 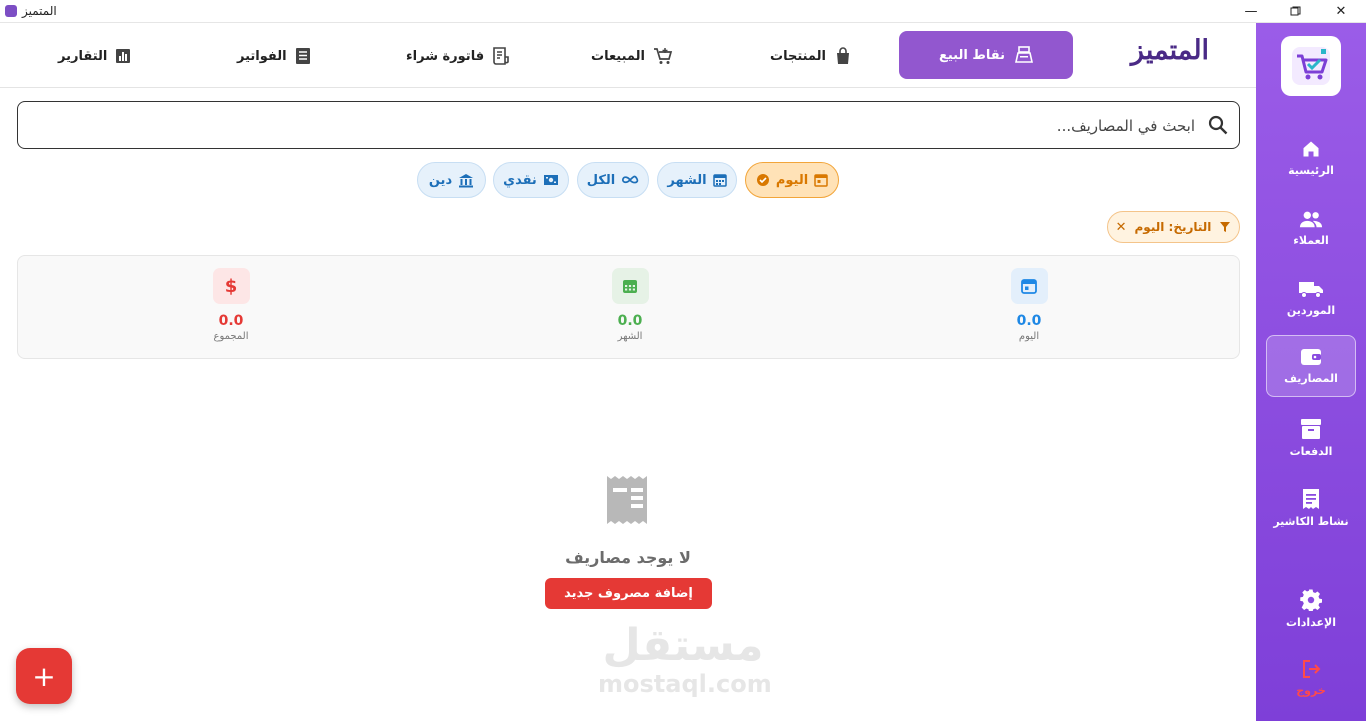 I want to click on sidebar-item-payments: الدفعات, so click(x=1311, y=438).